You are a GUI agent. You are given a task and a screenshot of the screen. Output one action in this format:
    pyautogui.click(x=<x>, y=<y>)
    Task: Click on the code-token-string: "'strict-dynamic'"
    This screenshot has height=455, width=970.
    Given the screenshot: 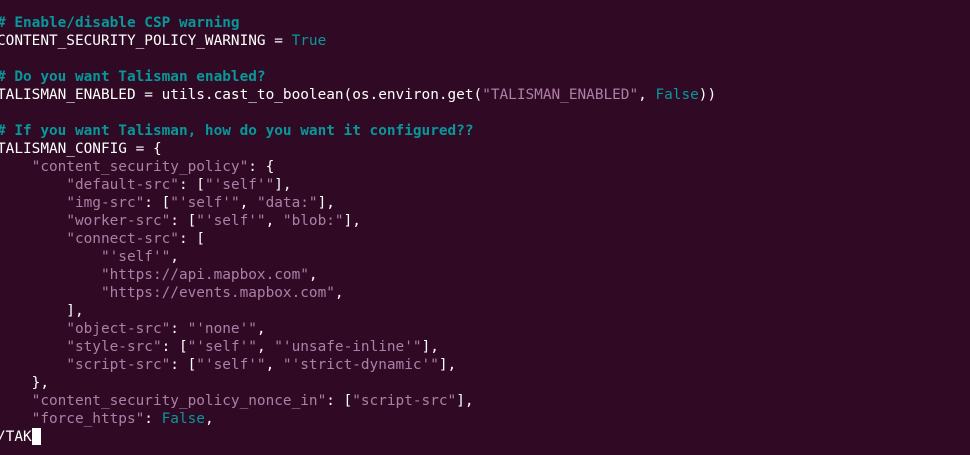 What is the action you would take?
    pyautogui.click(x=360, y=365)
    